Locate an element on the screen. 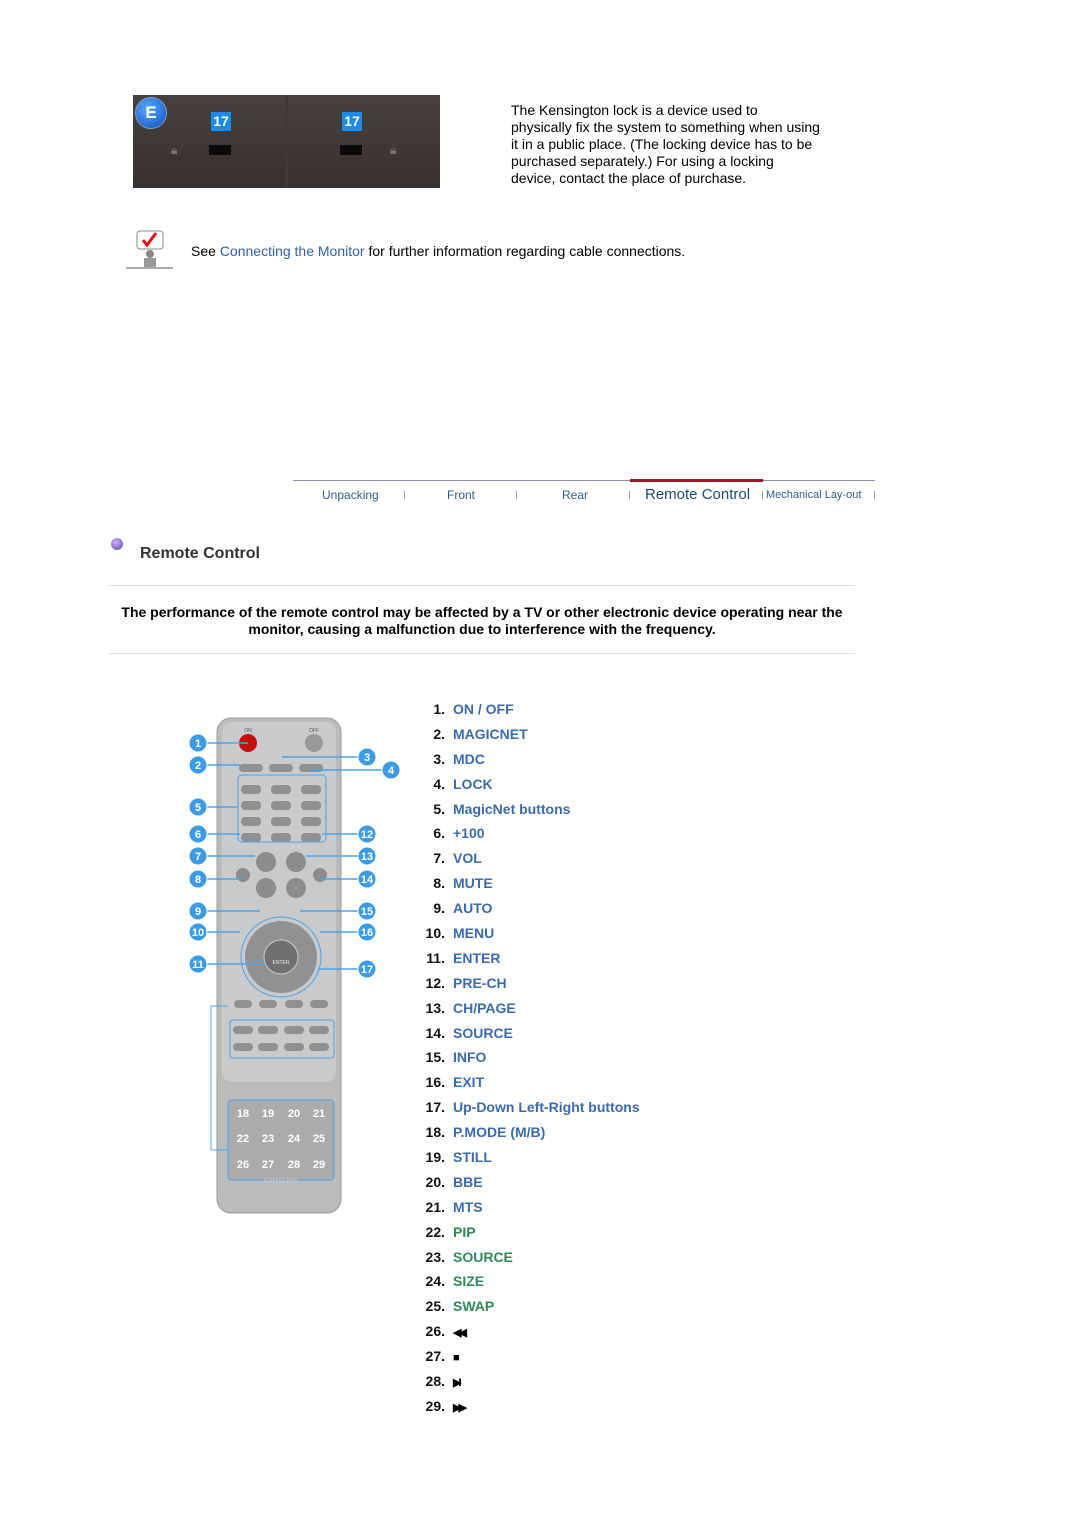  rewind-icon: ◀◀ is located at coordinates (460, 1333).